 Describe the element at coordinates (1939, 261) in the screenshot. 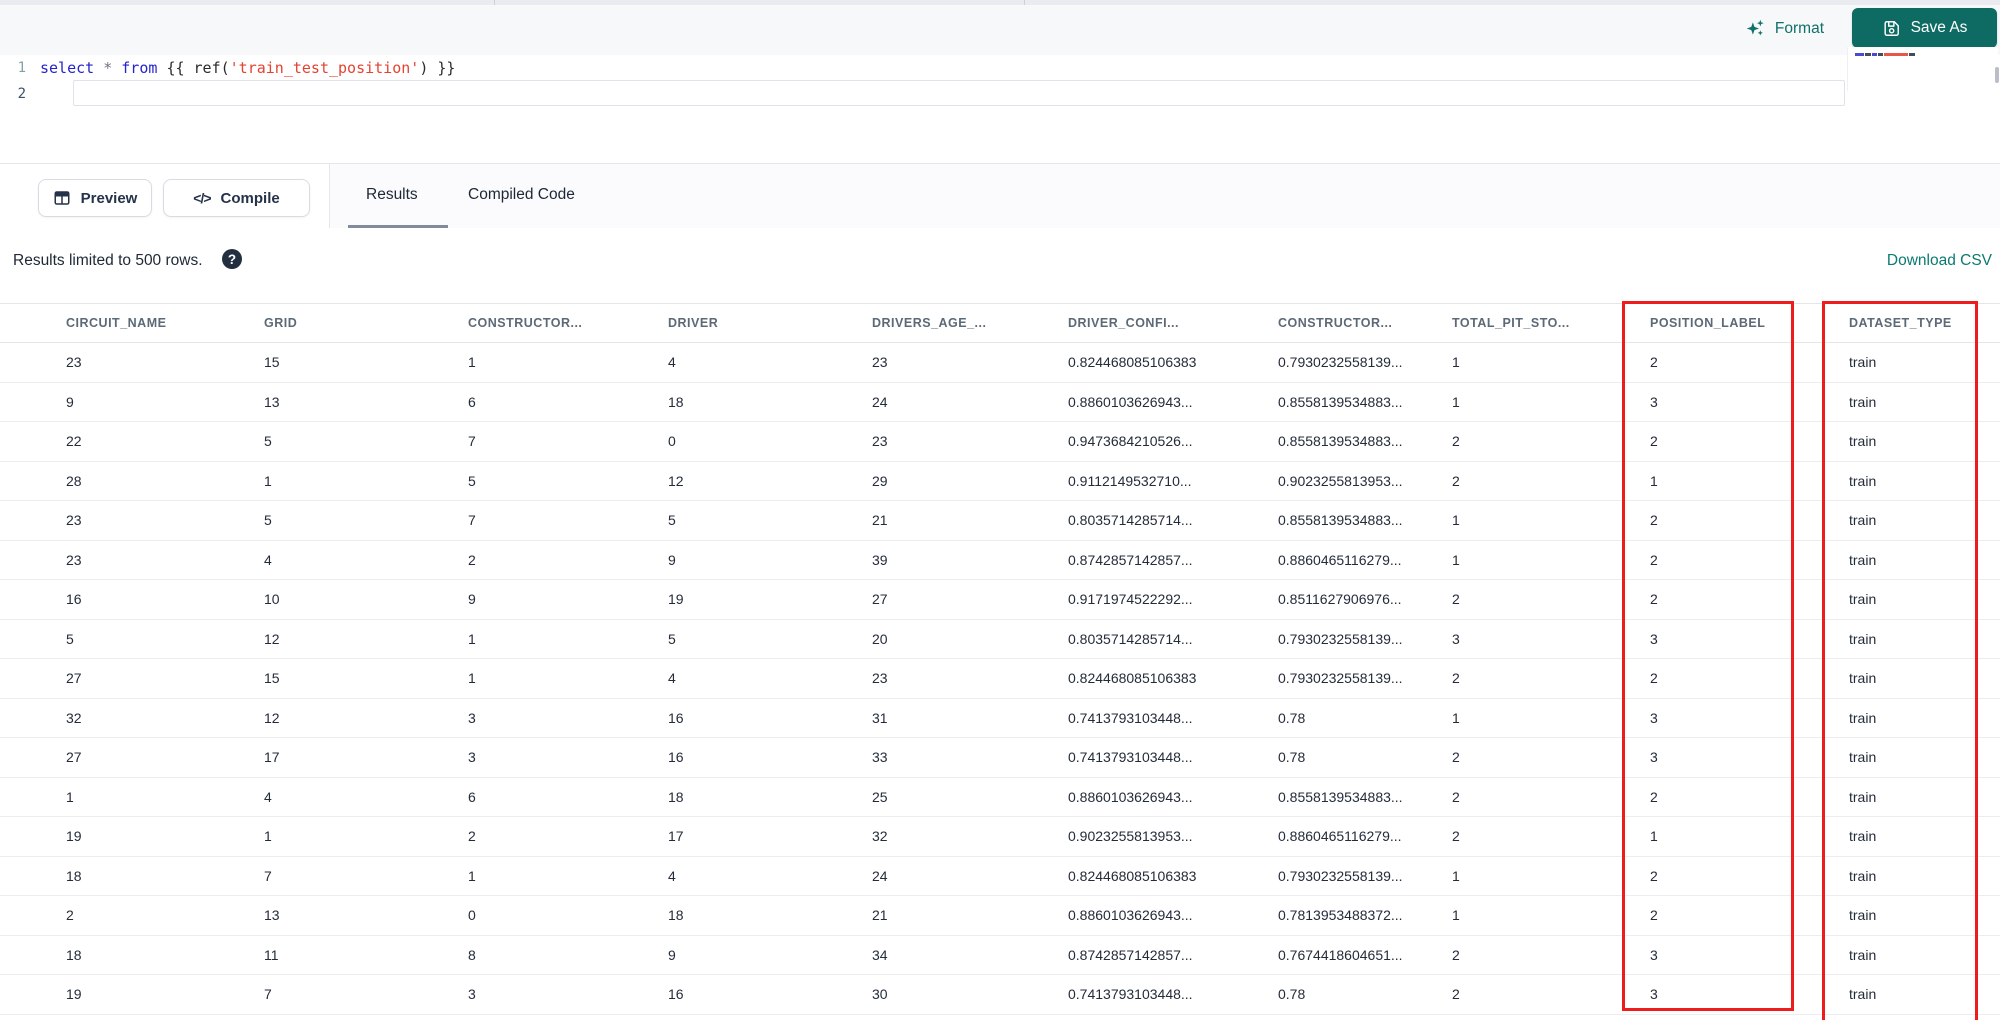

I see `download-csv-link: Download CSV` at that location.